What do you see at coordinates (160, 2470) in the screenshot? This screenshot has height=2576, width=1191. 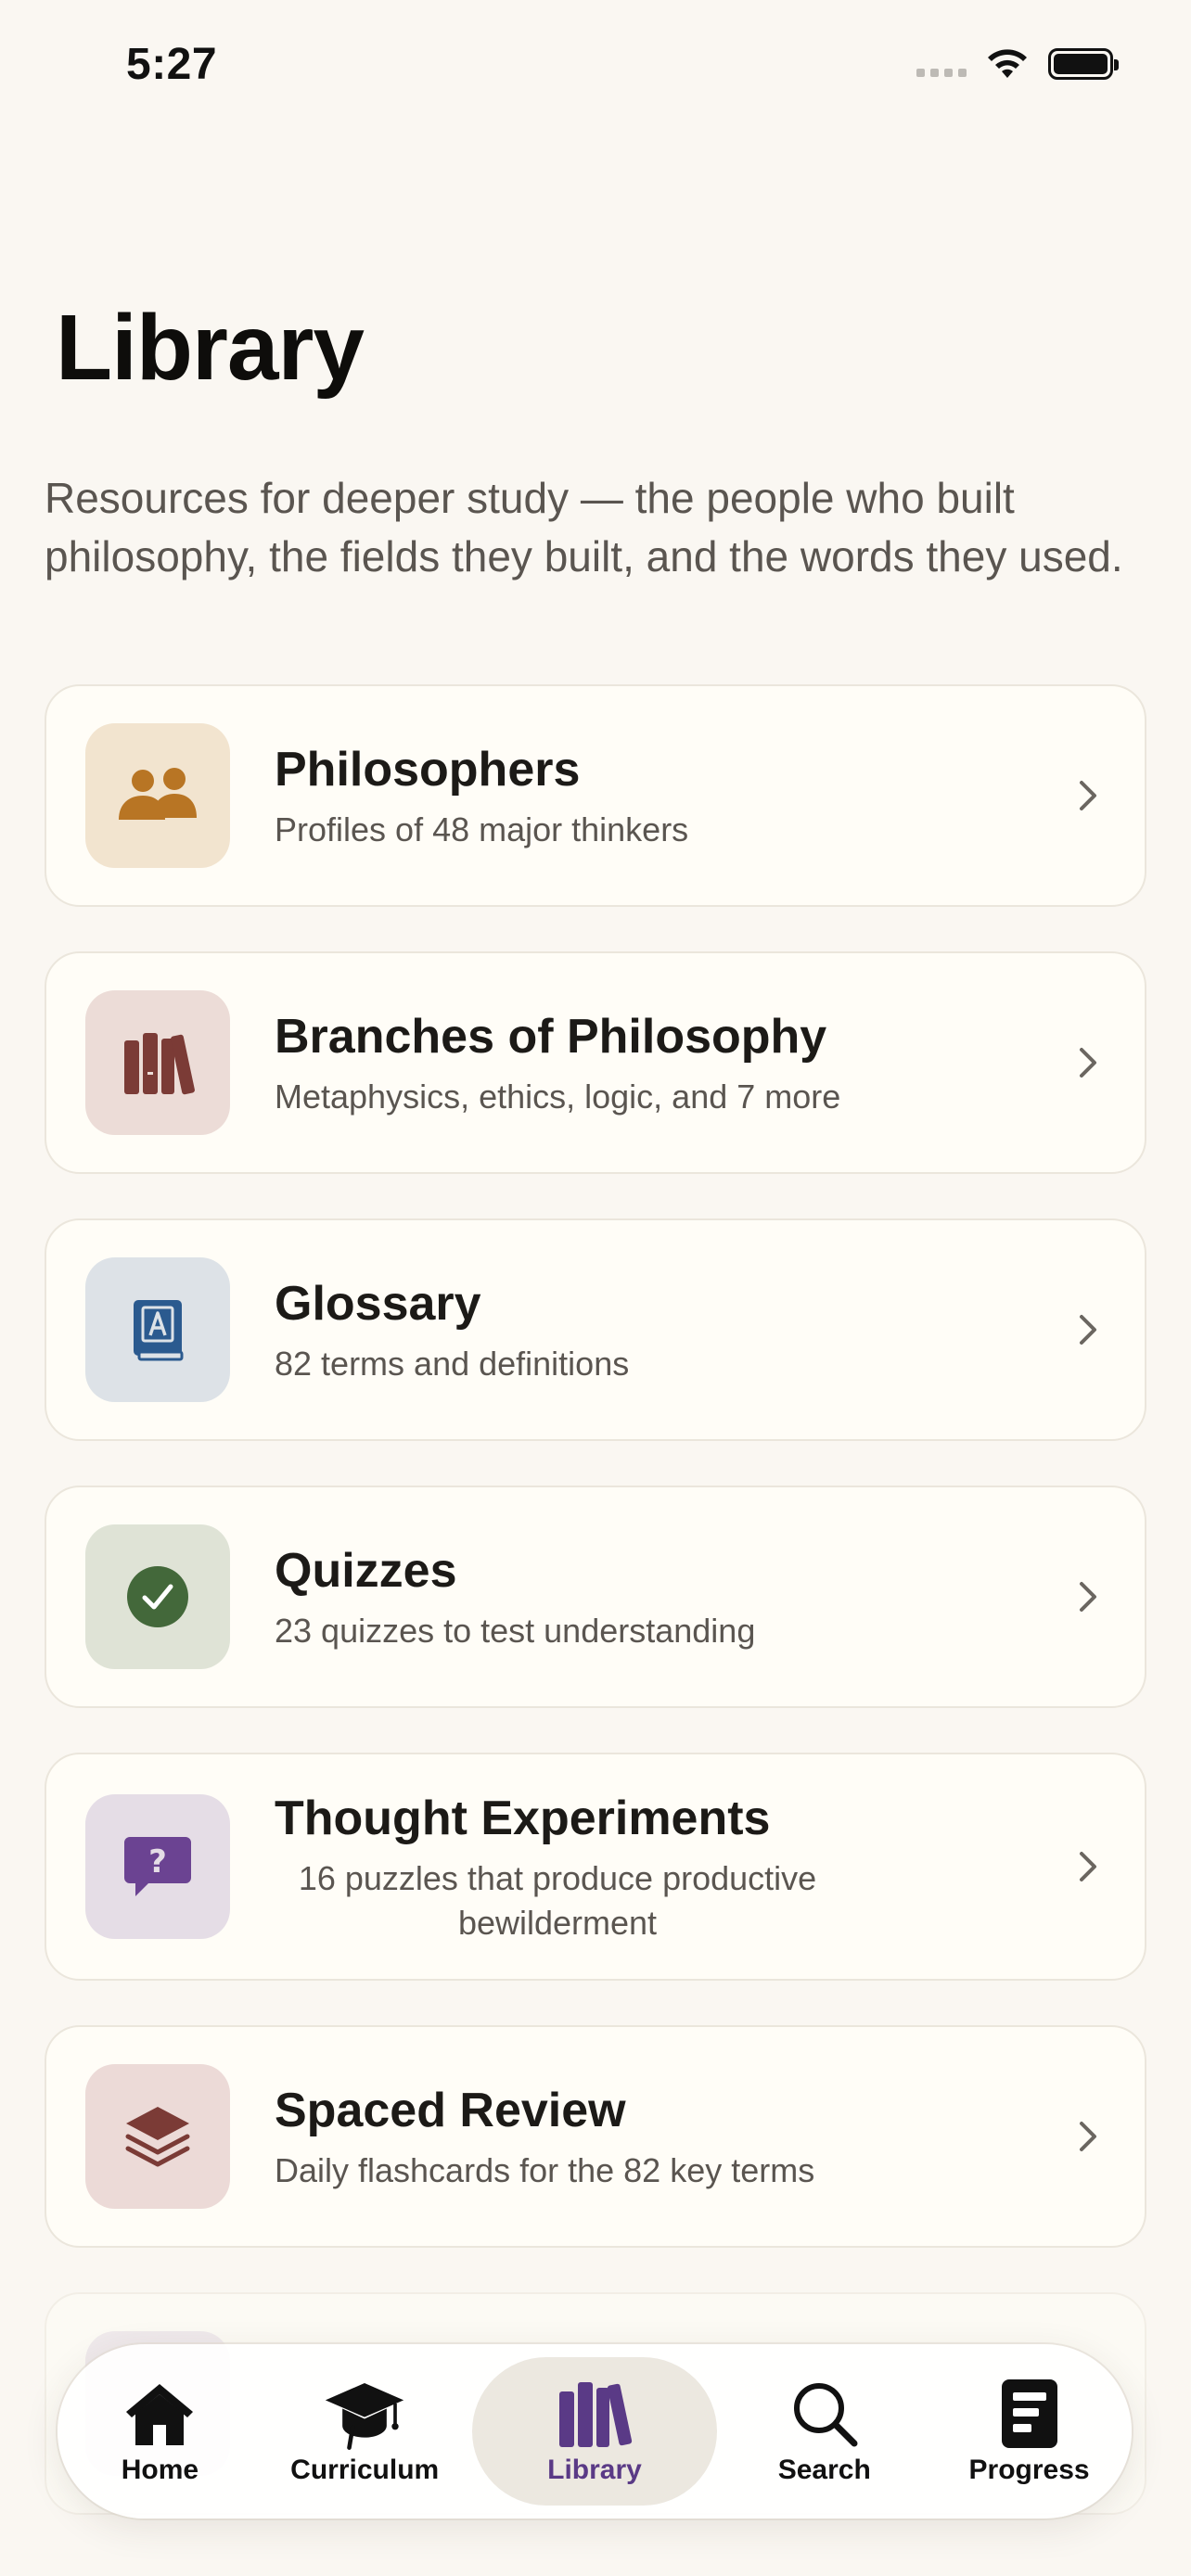 I see `tab-label: Home` at bounding box center [160, 2470].